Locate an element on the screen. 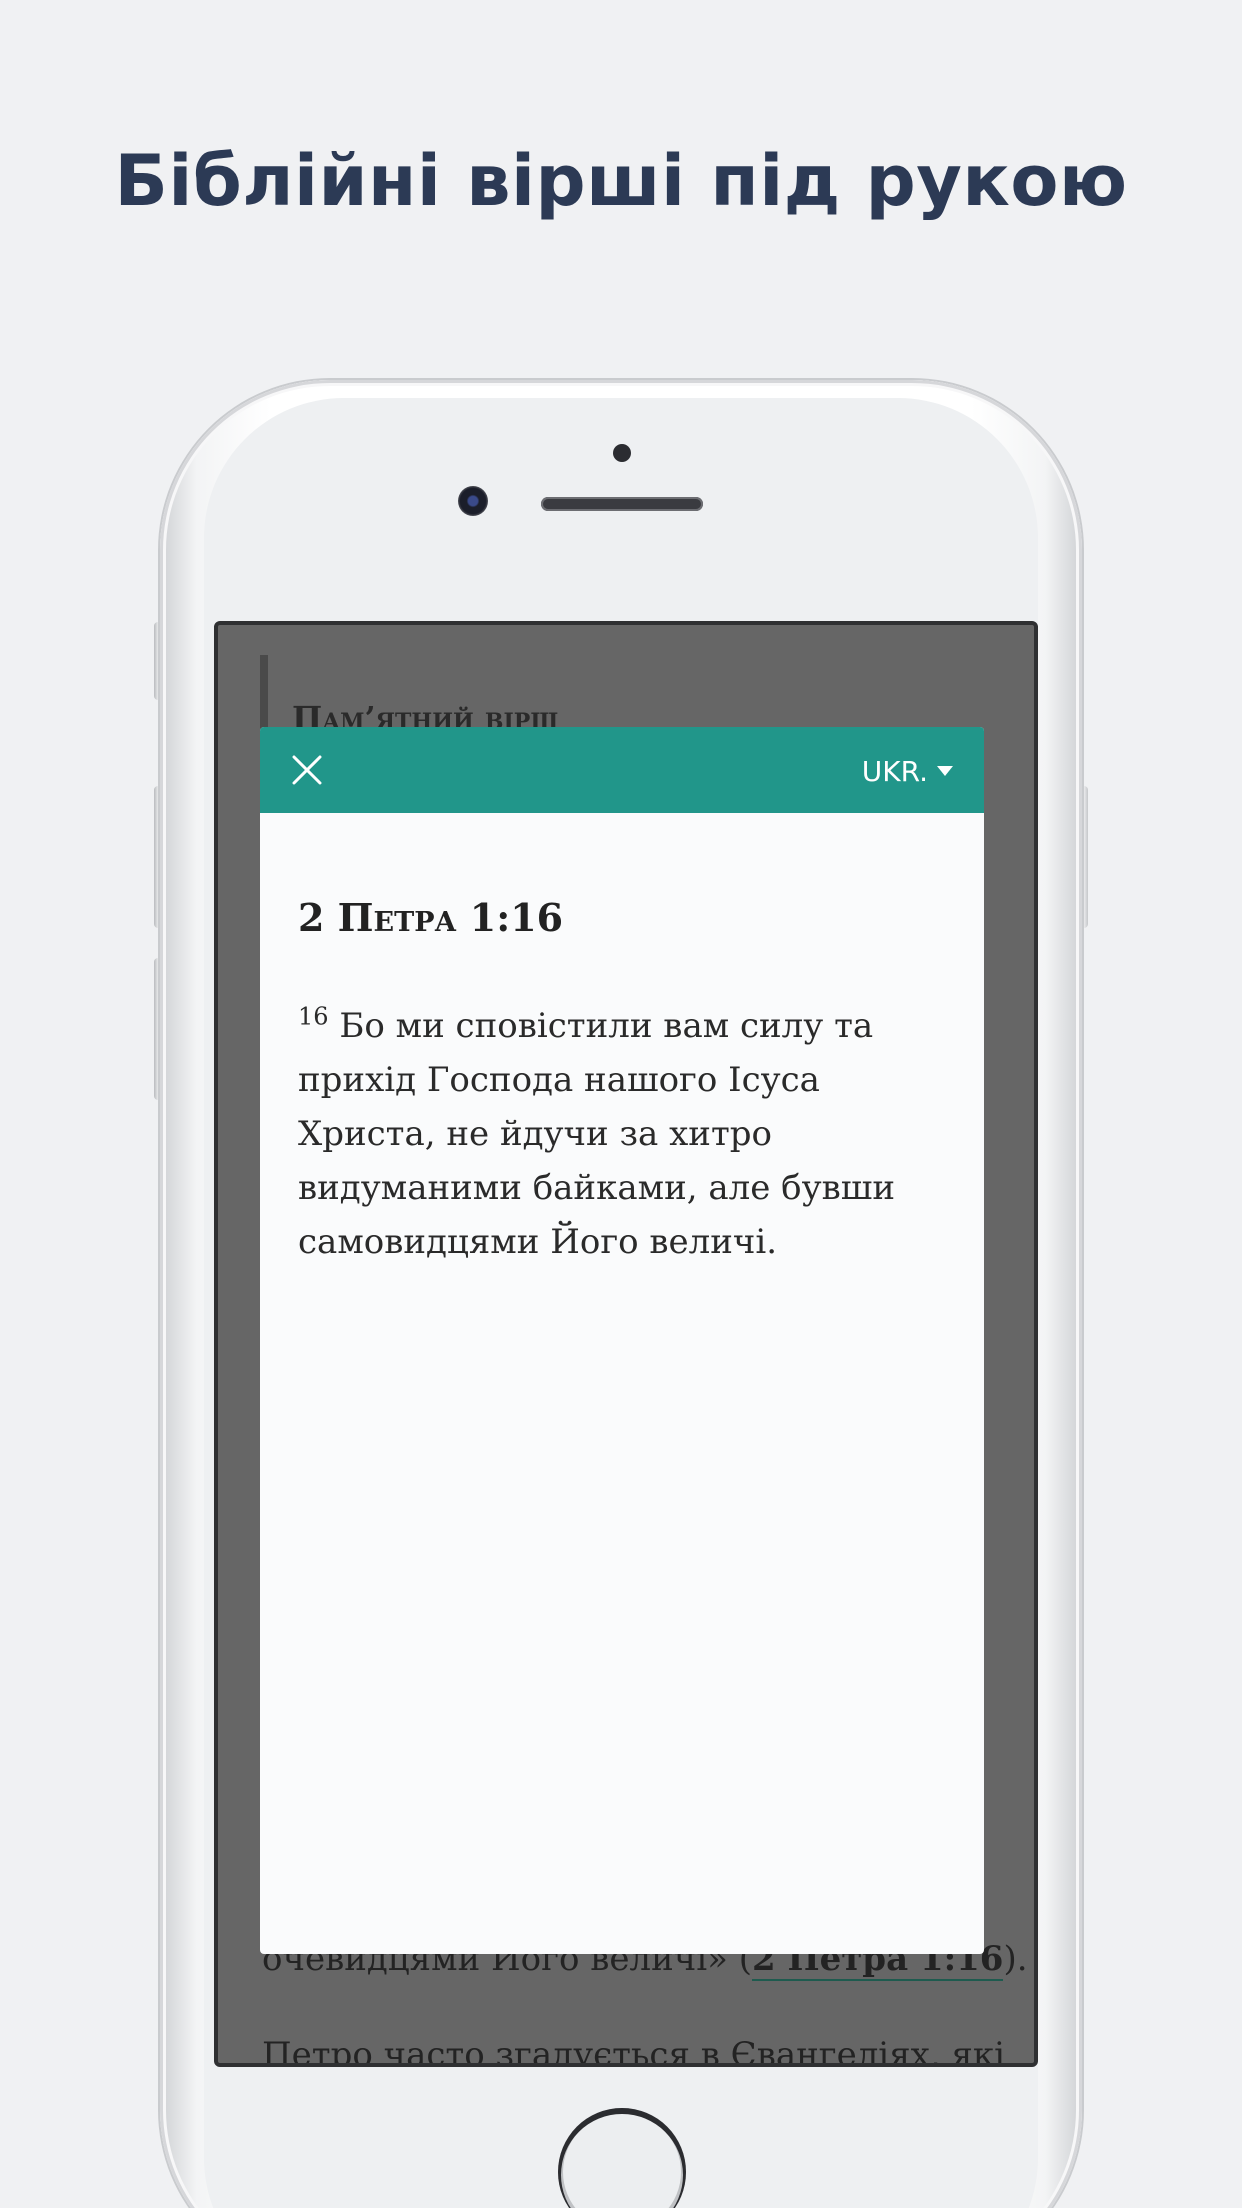 This screenshot has height=2208, width=1242. page-headline: Біблійні вірші під рукою is located at coordinates (621, 181).